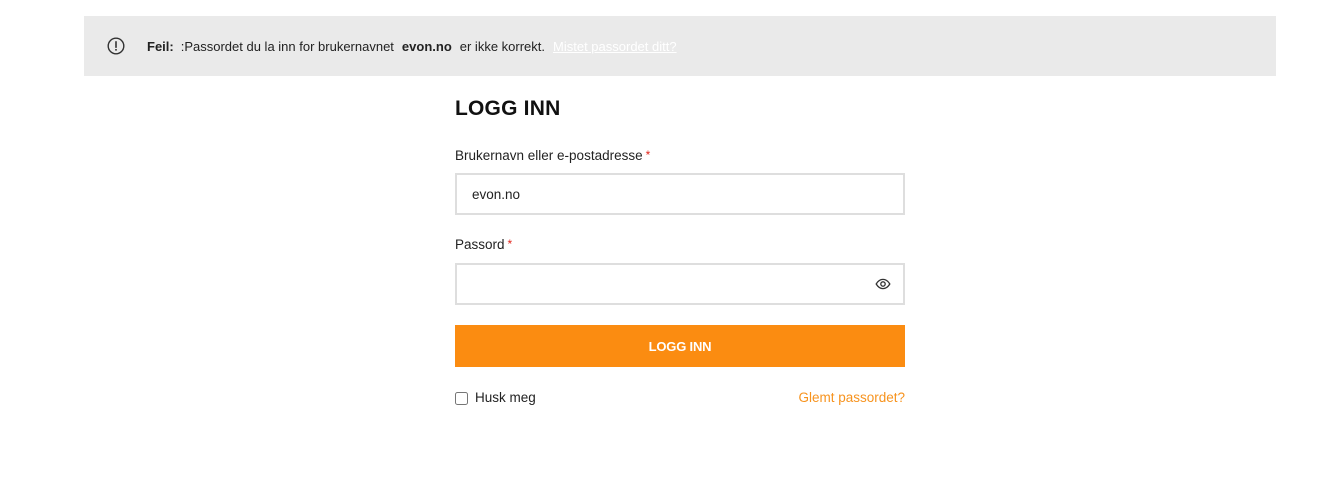  What do you see at coordinates (160, 46) in the screenshot?
I see `error-label: Feil:` at bounding box center [160, 46].